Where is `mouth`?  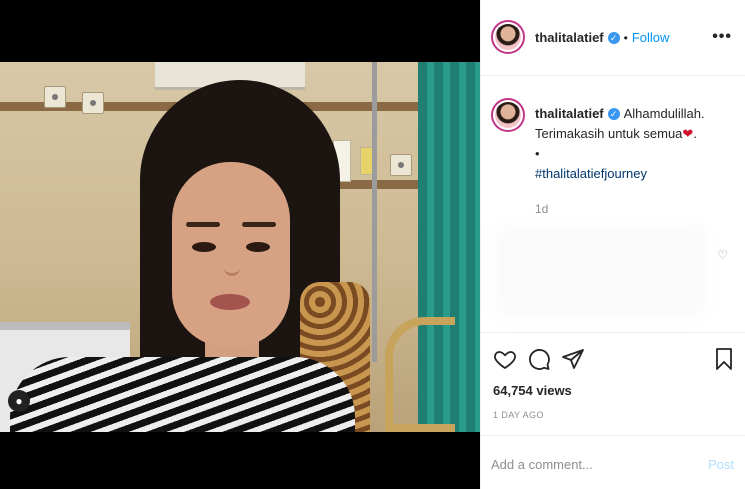 mouth is located at coordinates (230, 302).